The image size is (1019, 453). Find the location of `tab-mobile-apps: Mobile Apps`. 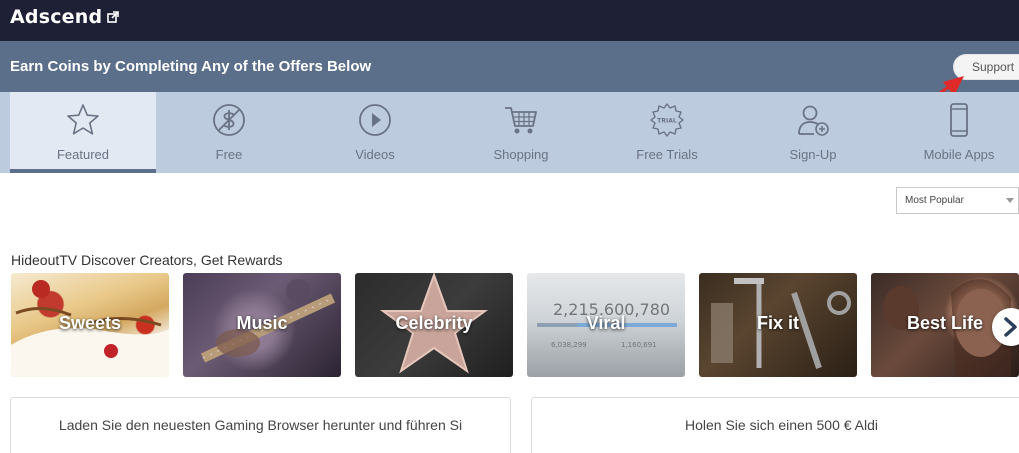

tab-mobile-apps: Mobile Apps is located at coordinates (952, 132).